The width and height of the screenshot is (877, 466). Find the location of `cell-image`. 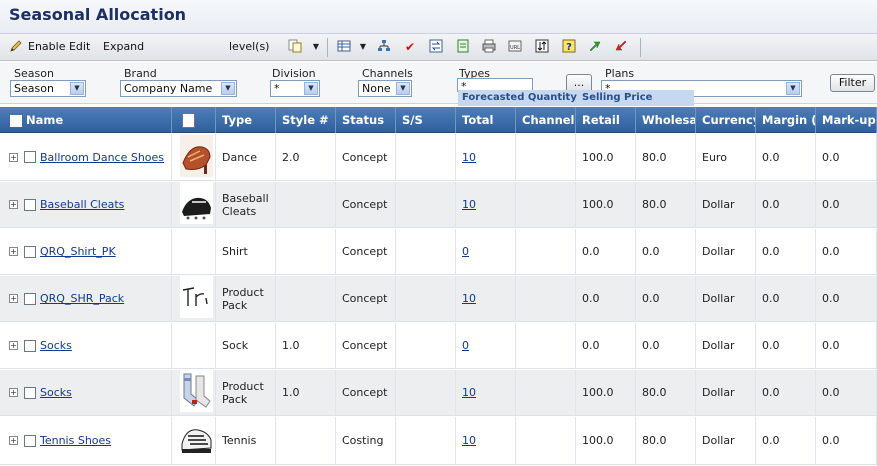

cell-image is located at coordinates (194, 251).